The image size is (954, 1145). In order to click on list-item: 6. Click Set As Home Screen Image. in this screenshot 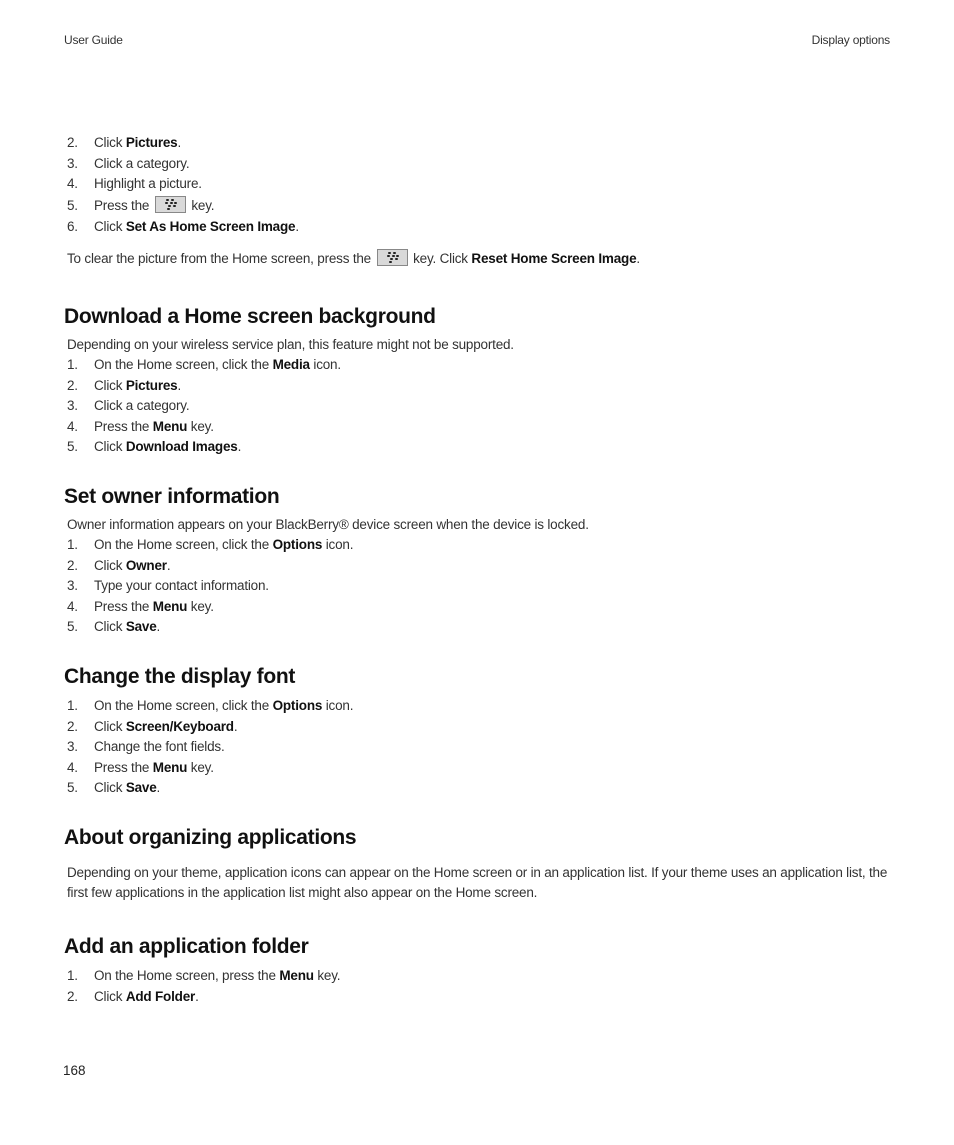, I will do `click(477, 227)`.